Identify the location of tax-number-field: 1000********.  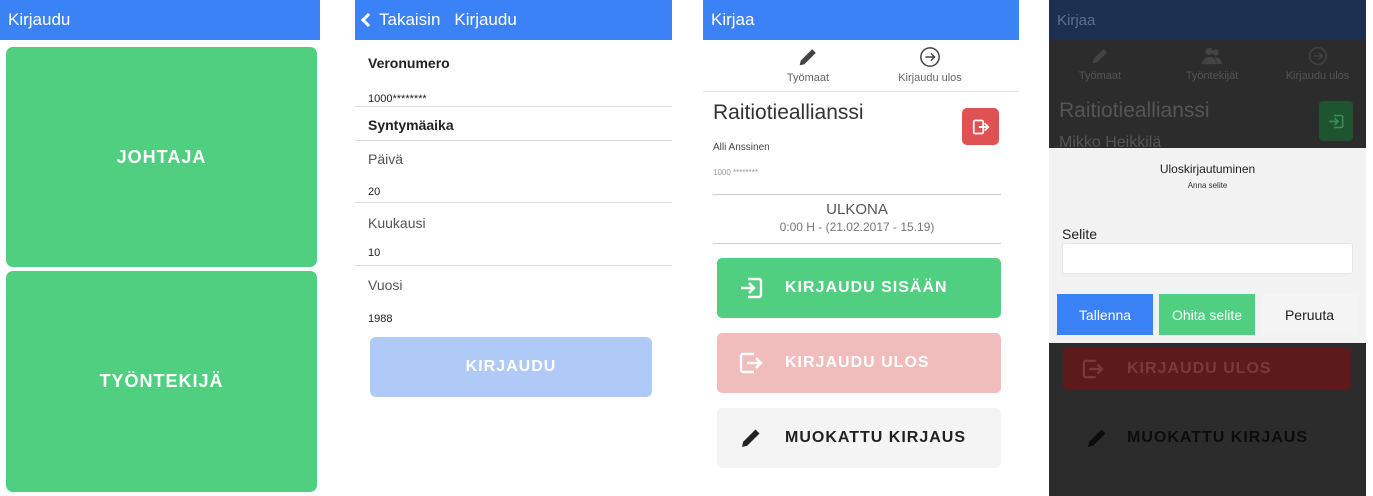
(520, 98).